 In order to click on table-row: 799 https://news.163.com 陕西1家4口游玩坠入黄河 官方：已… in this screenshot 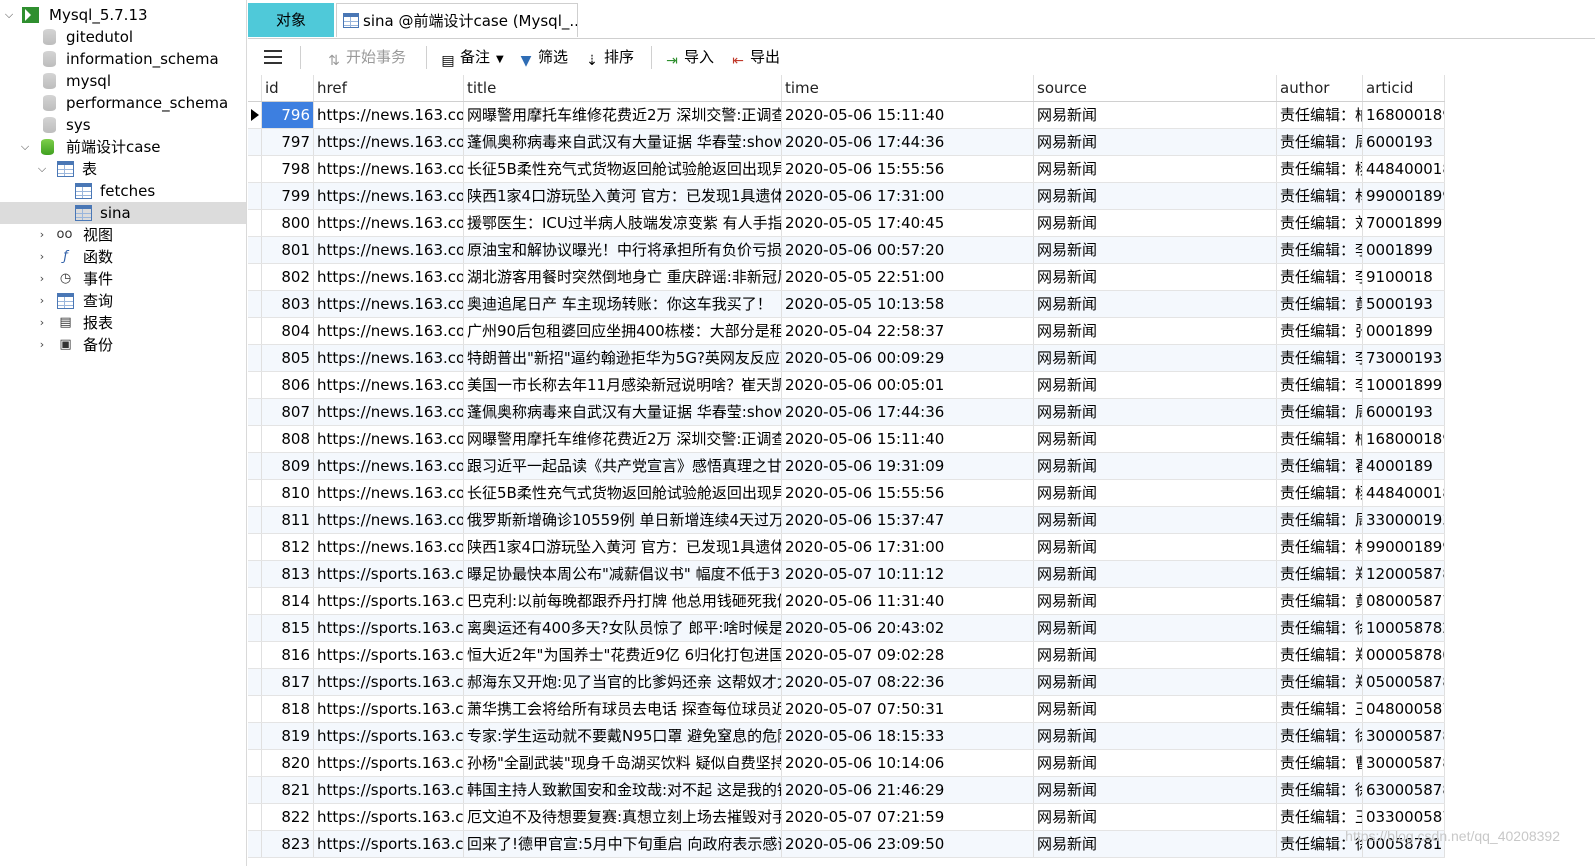, I will do `click(846, 196)`.